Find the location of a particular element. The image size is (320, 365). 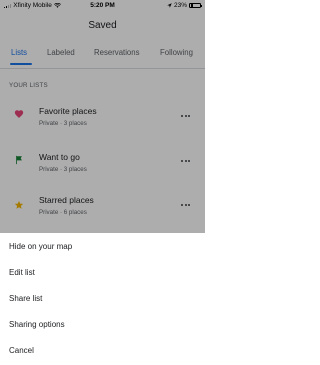

edit-list-option: Edit list is located at coordinates (22, 272).